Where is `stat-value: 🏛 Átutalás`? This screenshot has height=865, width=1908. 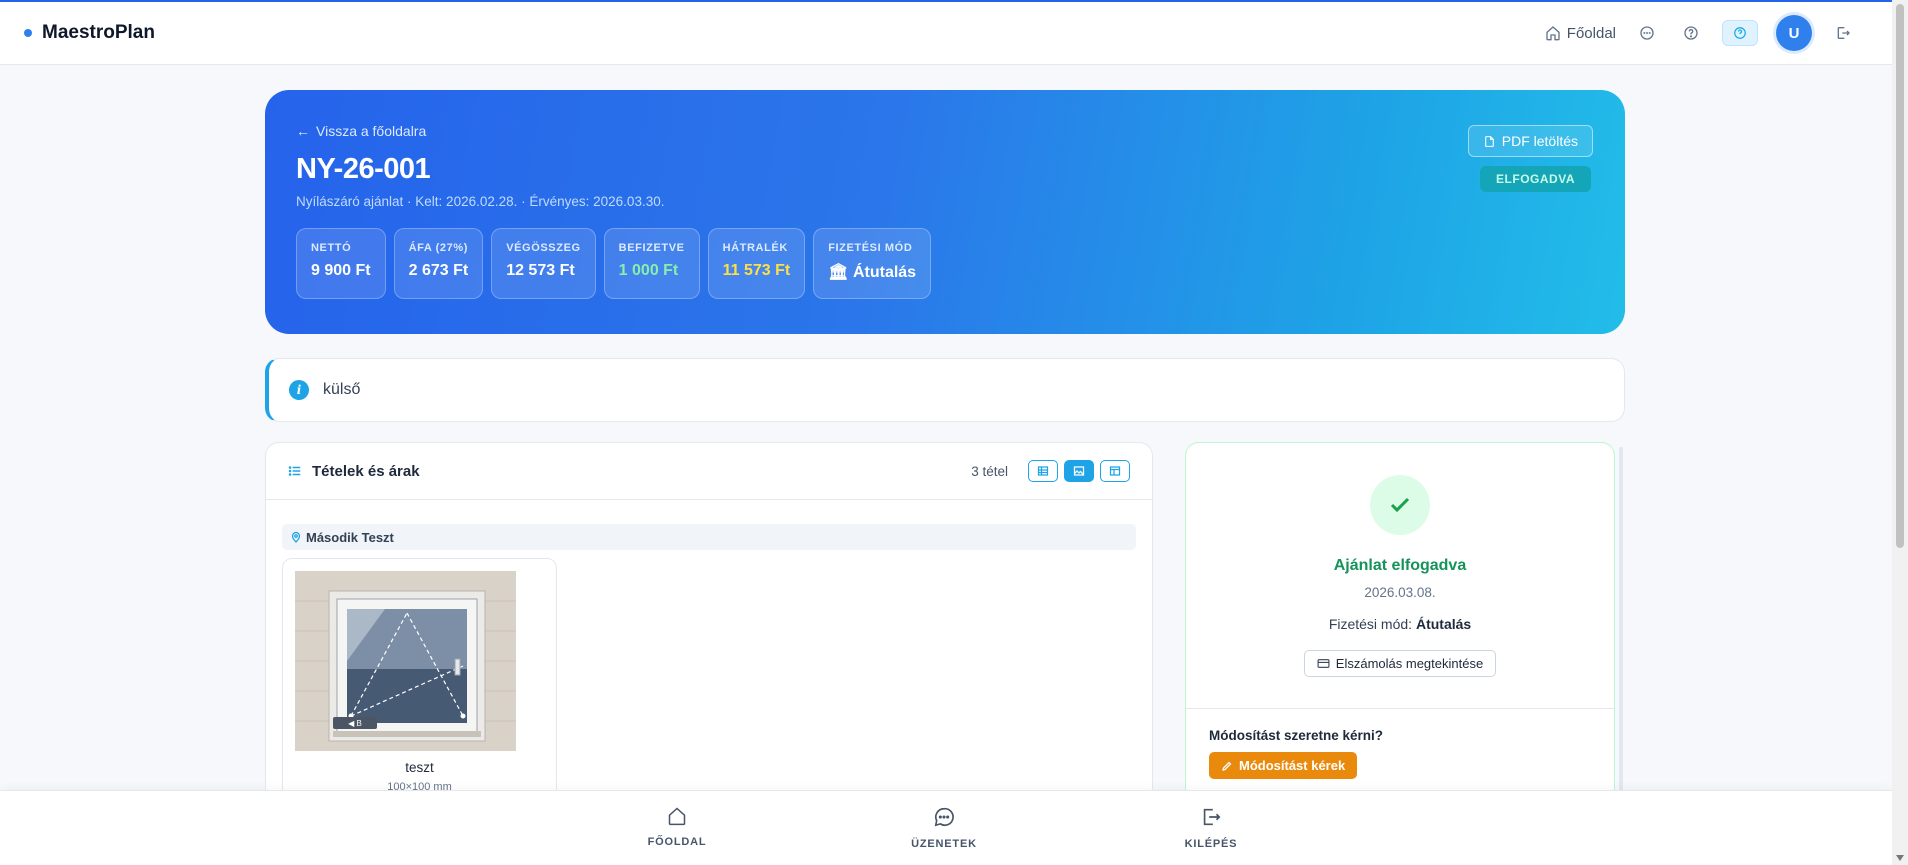 stat-value: 🏛 Átutalás is located at coordinates (872, 272).